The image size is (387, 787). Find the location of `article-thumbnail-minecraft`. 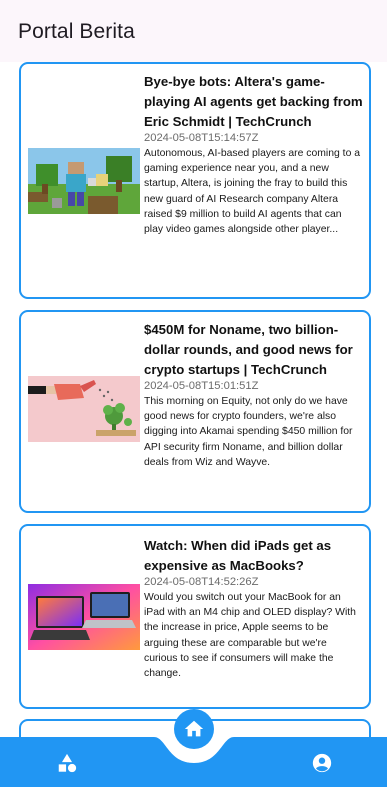

article-thumbnail-minecraft is located at coordinates (84, 181).